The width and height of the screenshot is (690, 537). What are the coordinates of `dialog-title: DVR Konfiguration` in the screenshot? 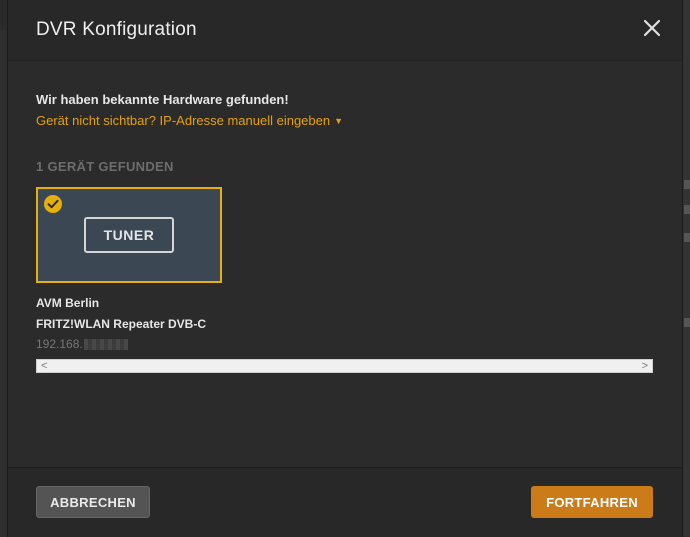 It's located at (116, 29).